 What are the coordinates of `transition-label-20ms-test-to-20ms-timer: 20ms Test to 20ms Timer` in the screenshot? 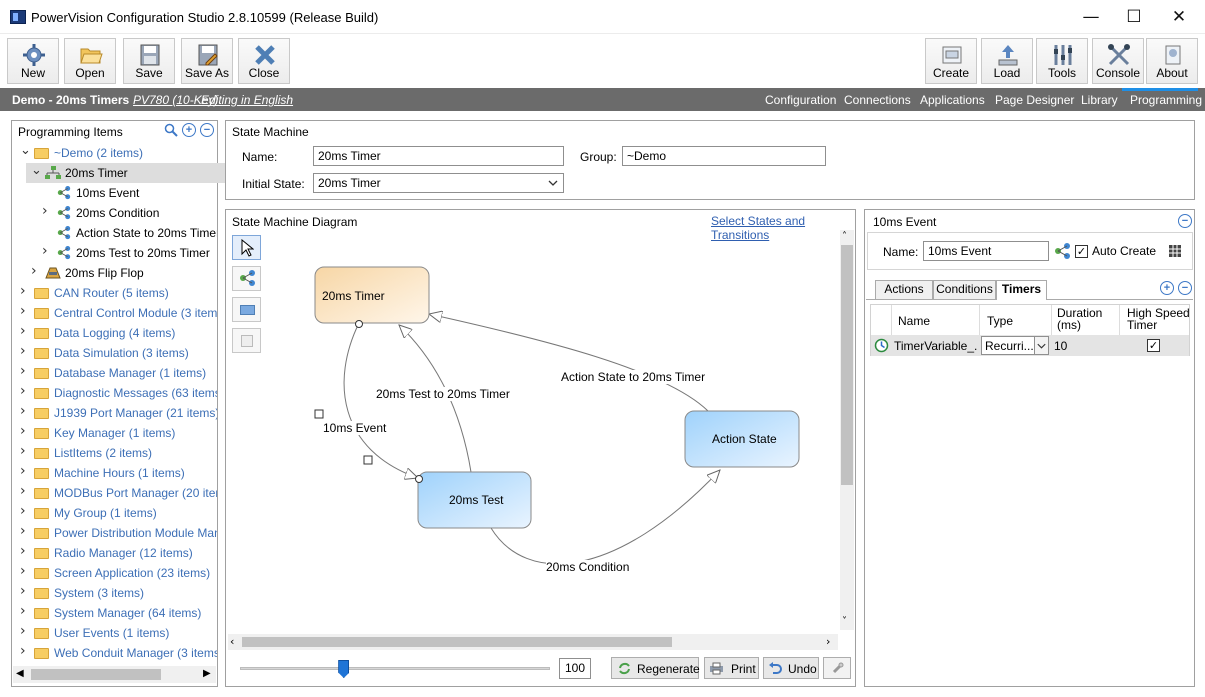 It's located at (443, 394).